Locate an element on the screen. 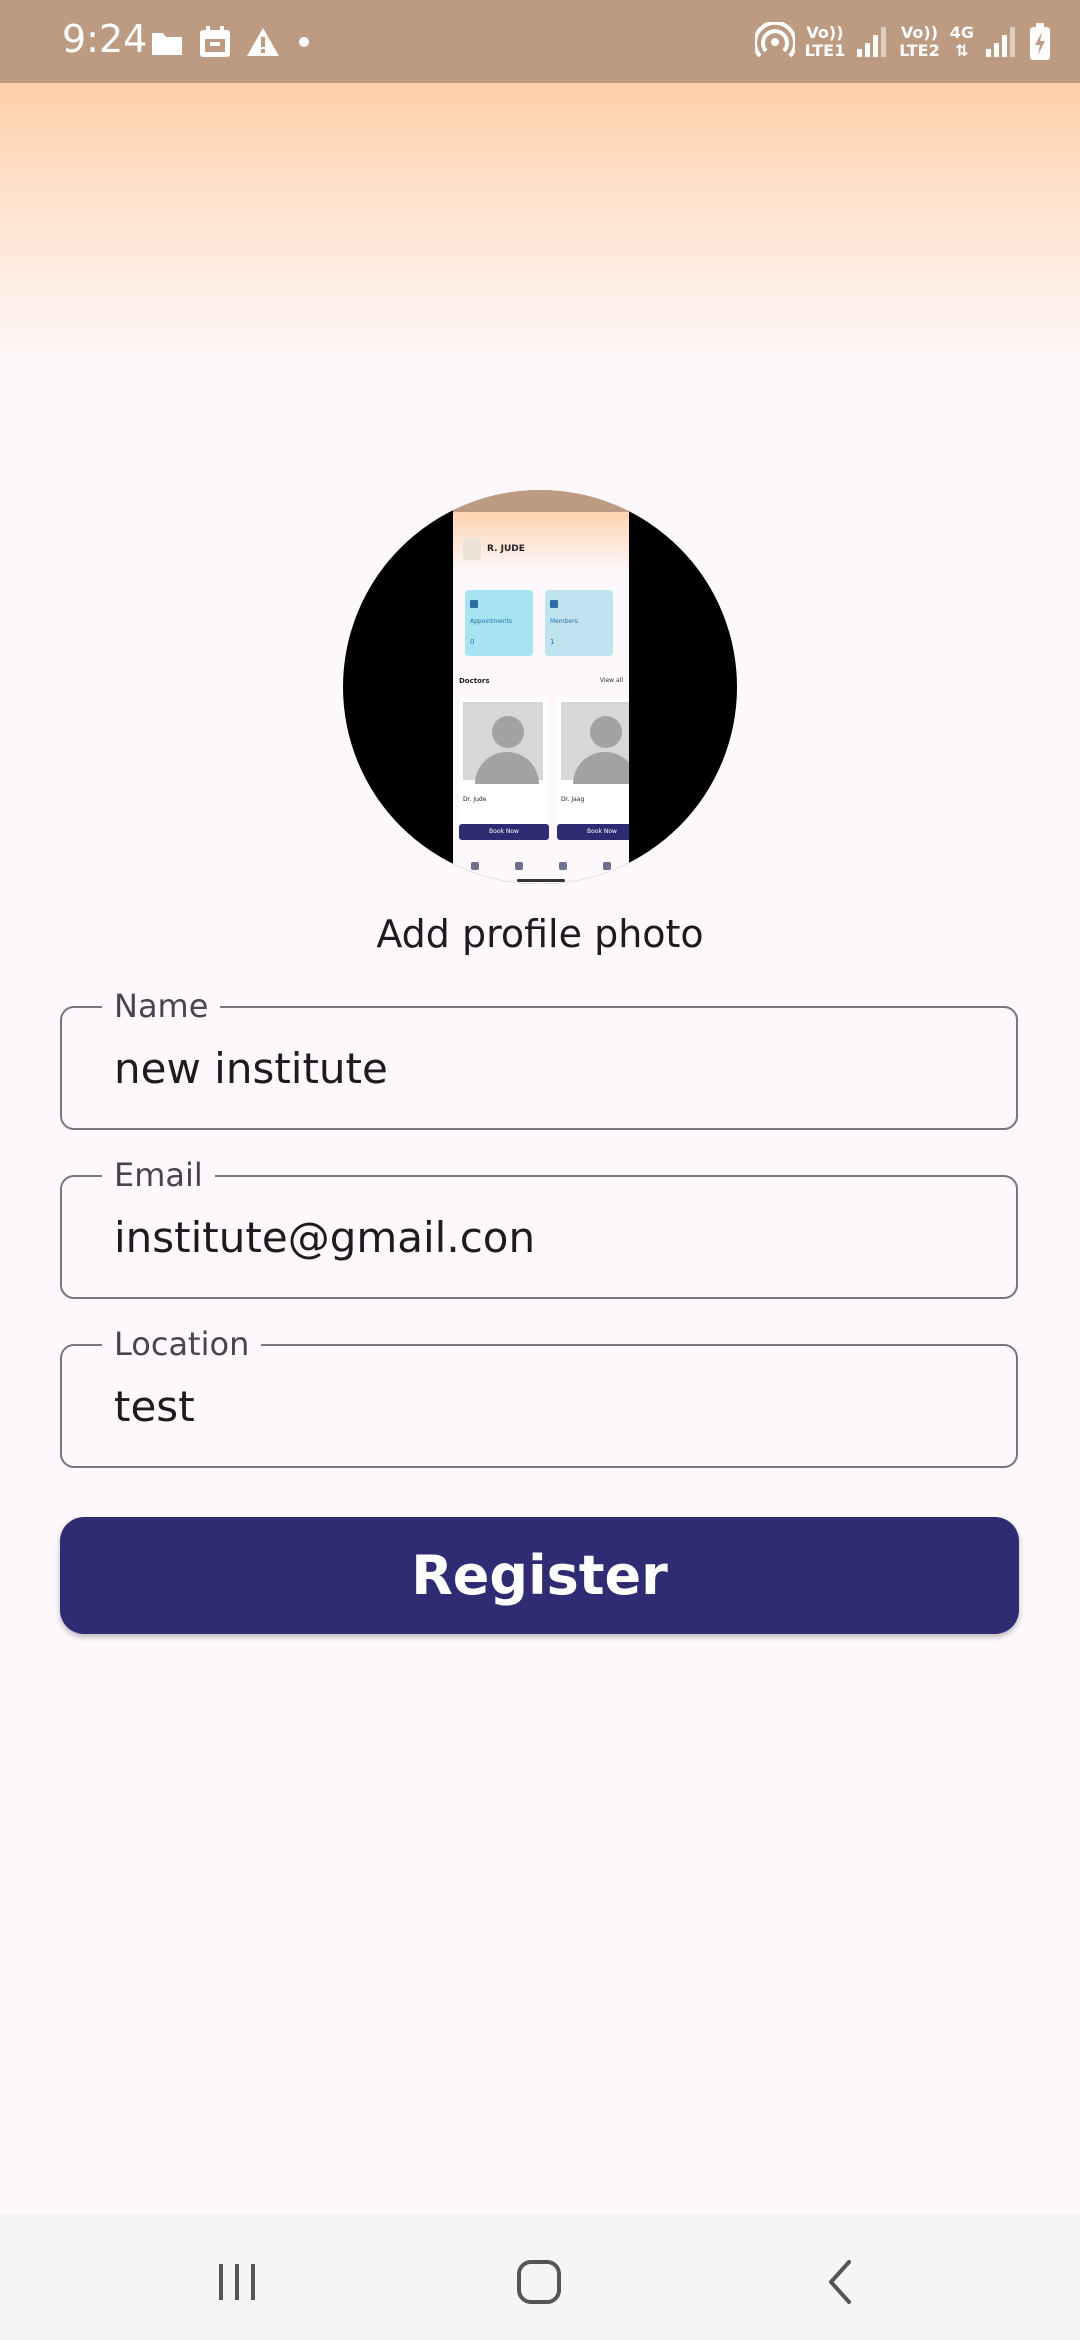 The width and height of the screenshot is (1080, 2340). status-time: 9:24 is located at coordinates (105, 39).